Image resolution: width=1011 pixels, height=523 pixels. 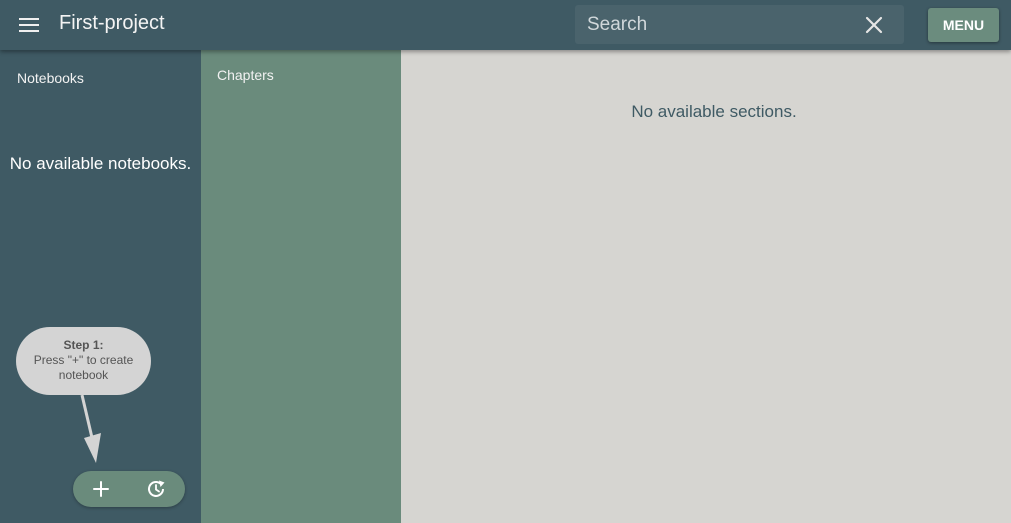 What do you see at coordinates (83, 367) in the screenshot?
I see `tooltip-text: Press "+" to create notebook` at bounding box center [83, 367].